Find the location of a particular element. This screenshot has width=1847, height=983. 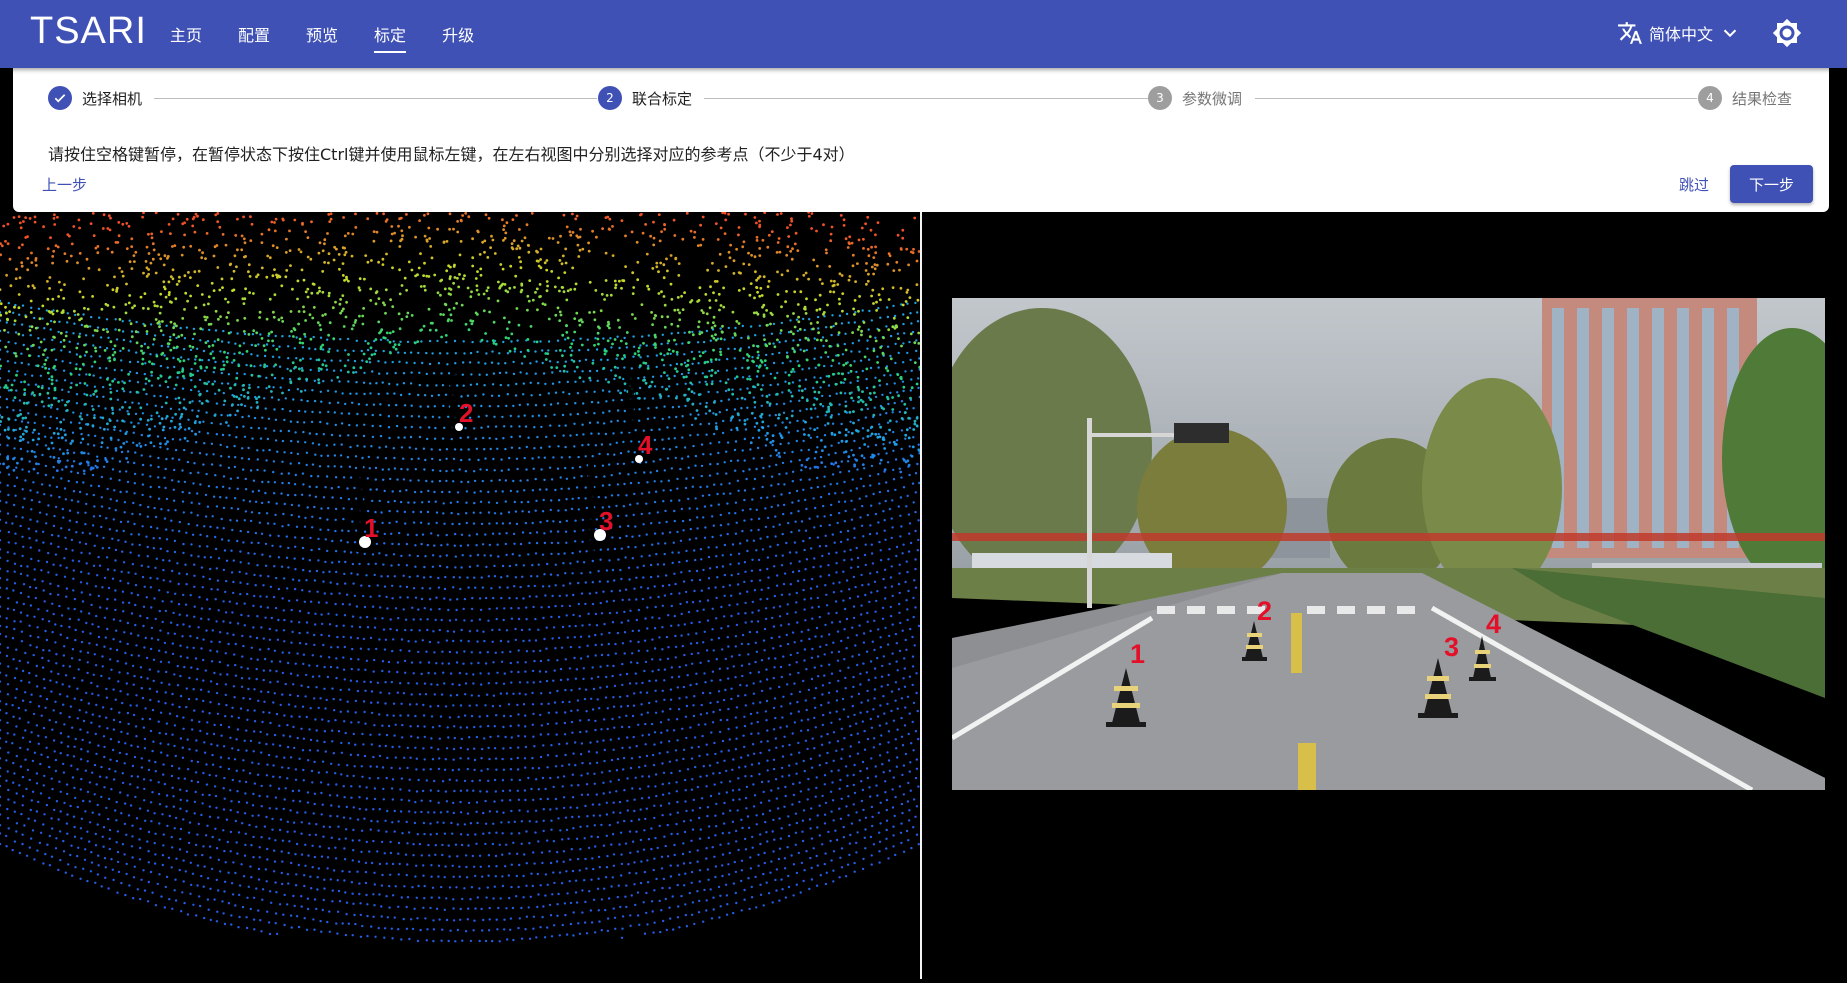

next-button: 下一步 is located at coordinates (1771, 184).